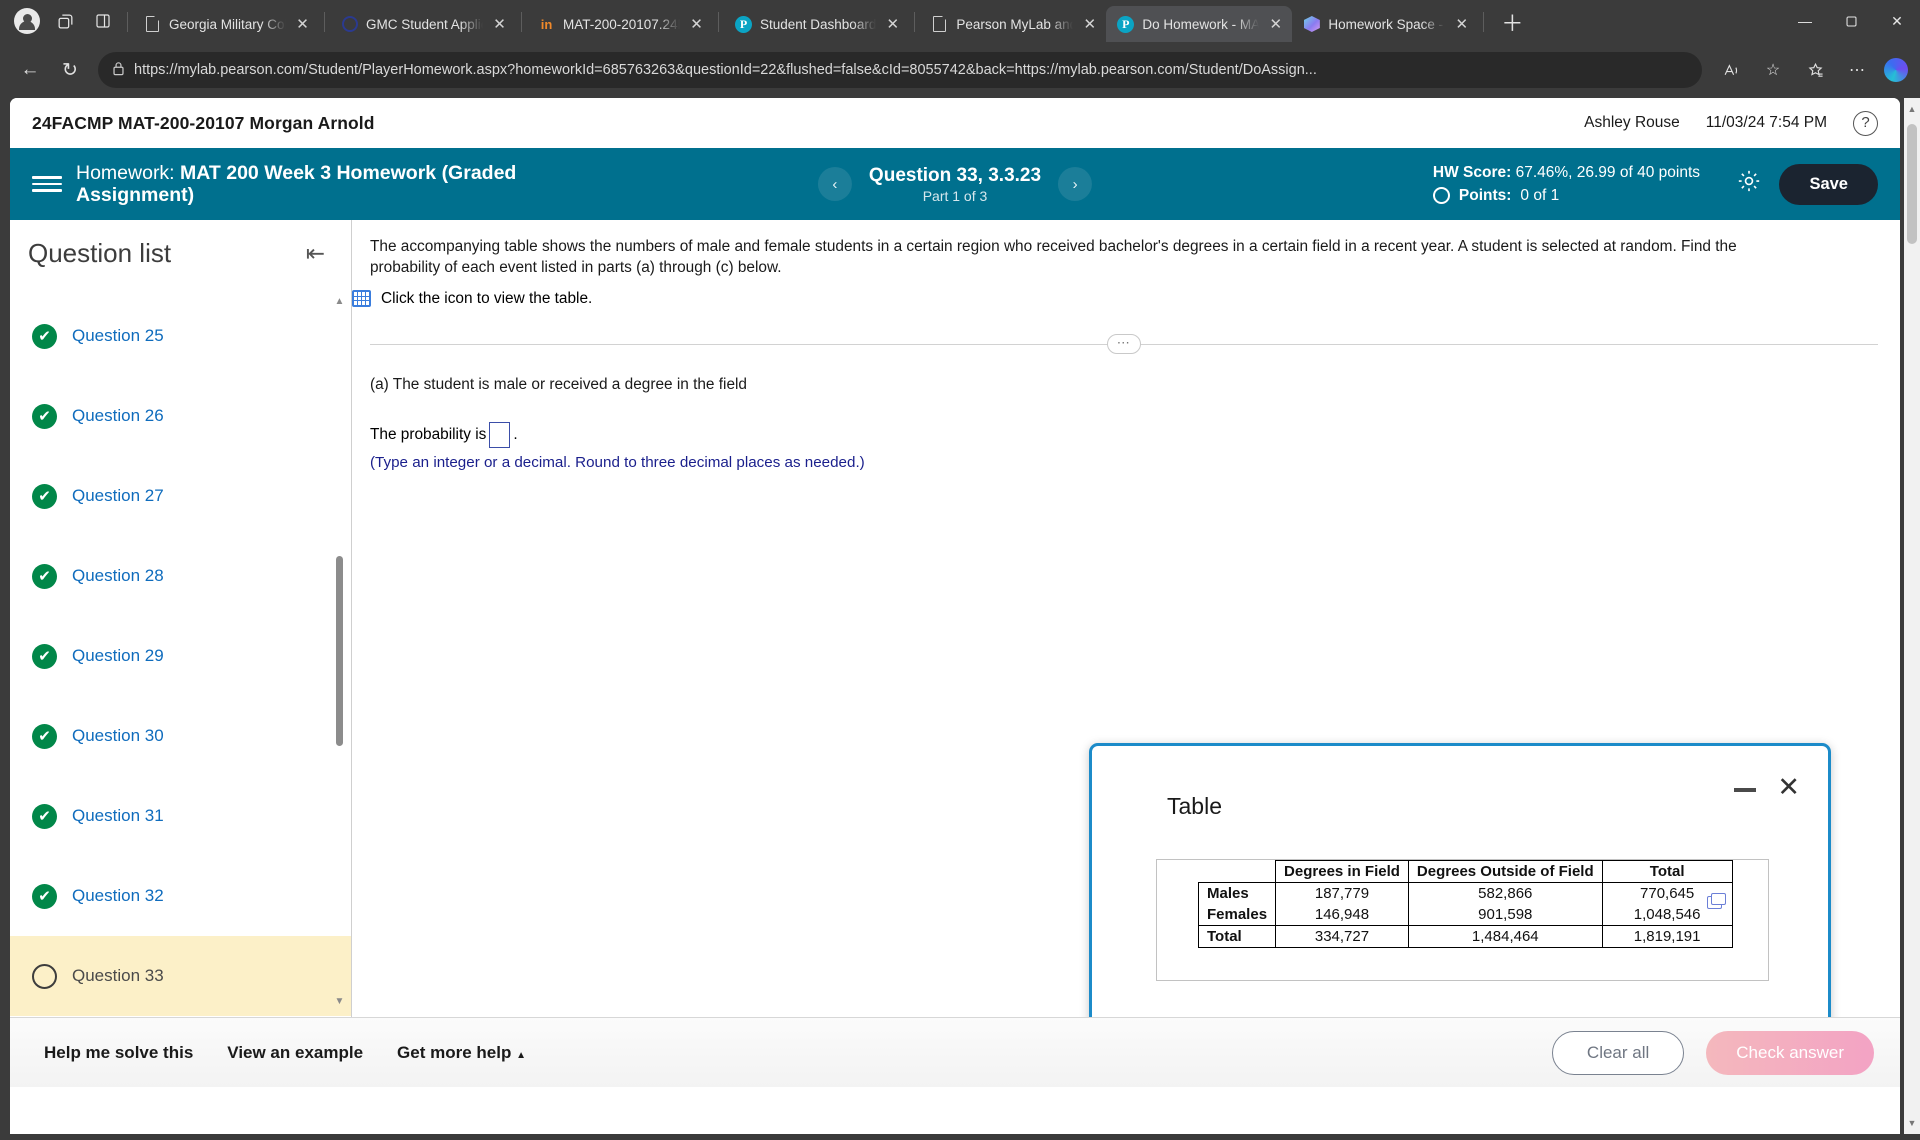 The height and width of the screenshot is (1140, 1920). What do you see at coordinates (1912, 184) in the screenshot?
I see `page-scrollbar-thumb` at bounding box center [1912, 184].